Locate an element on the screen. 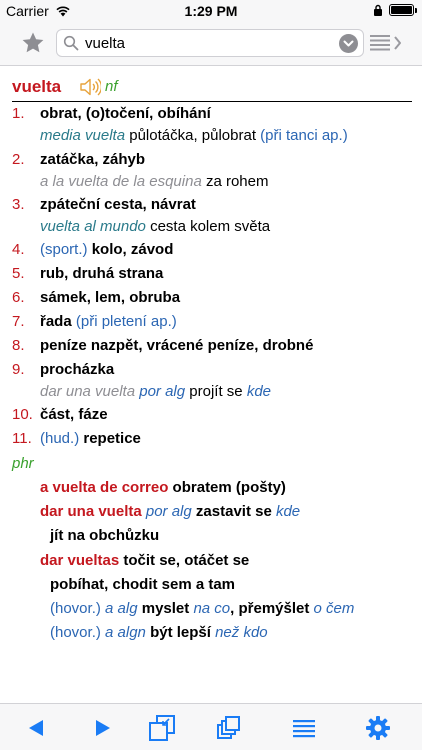 The image size is (422, 750). search-field is located at coordinates (210, 43).